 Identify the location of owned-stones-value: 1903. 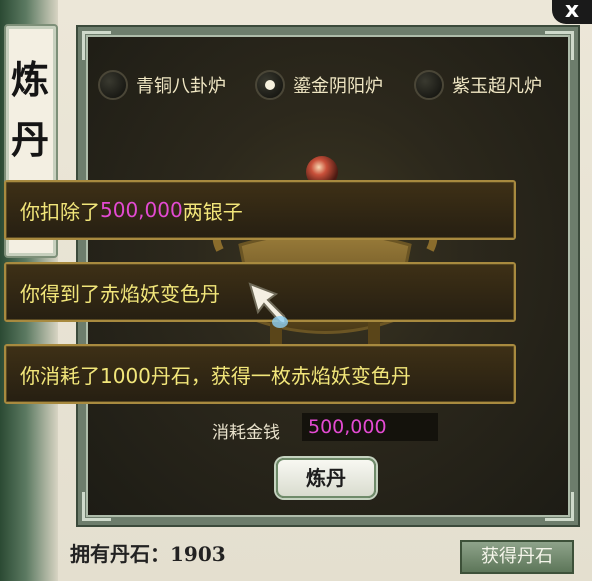
(198, 554).